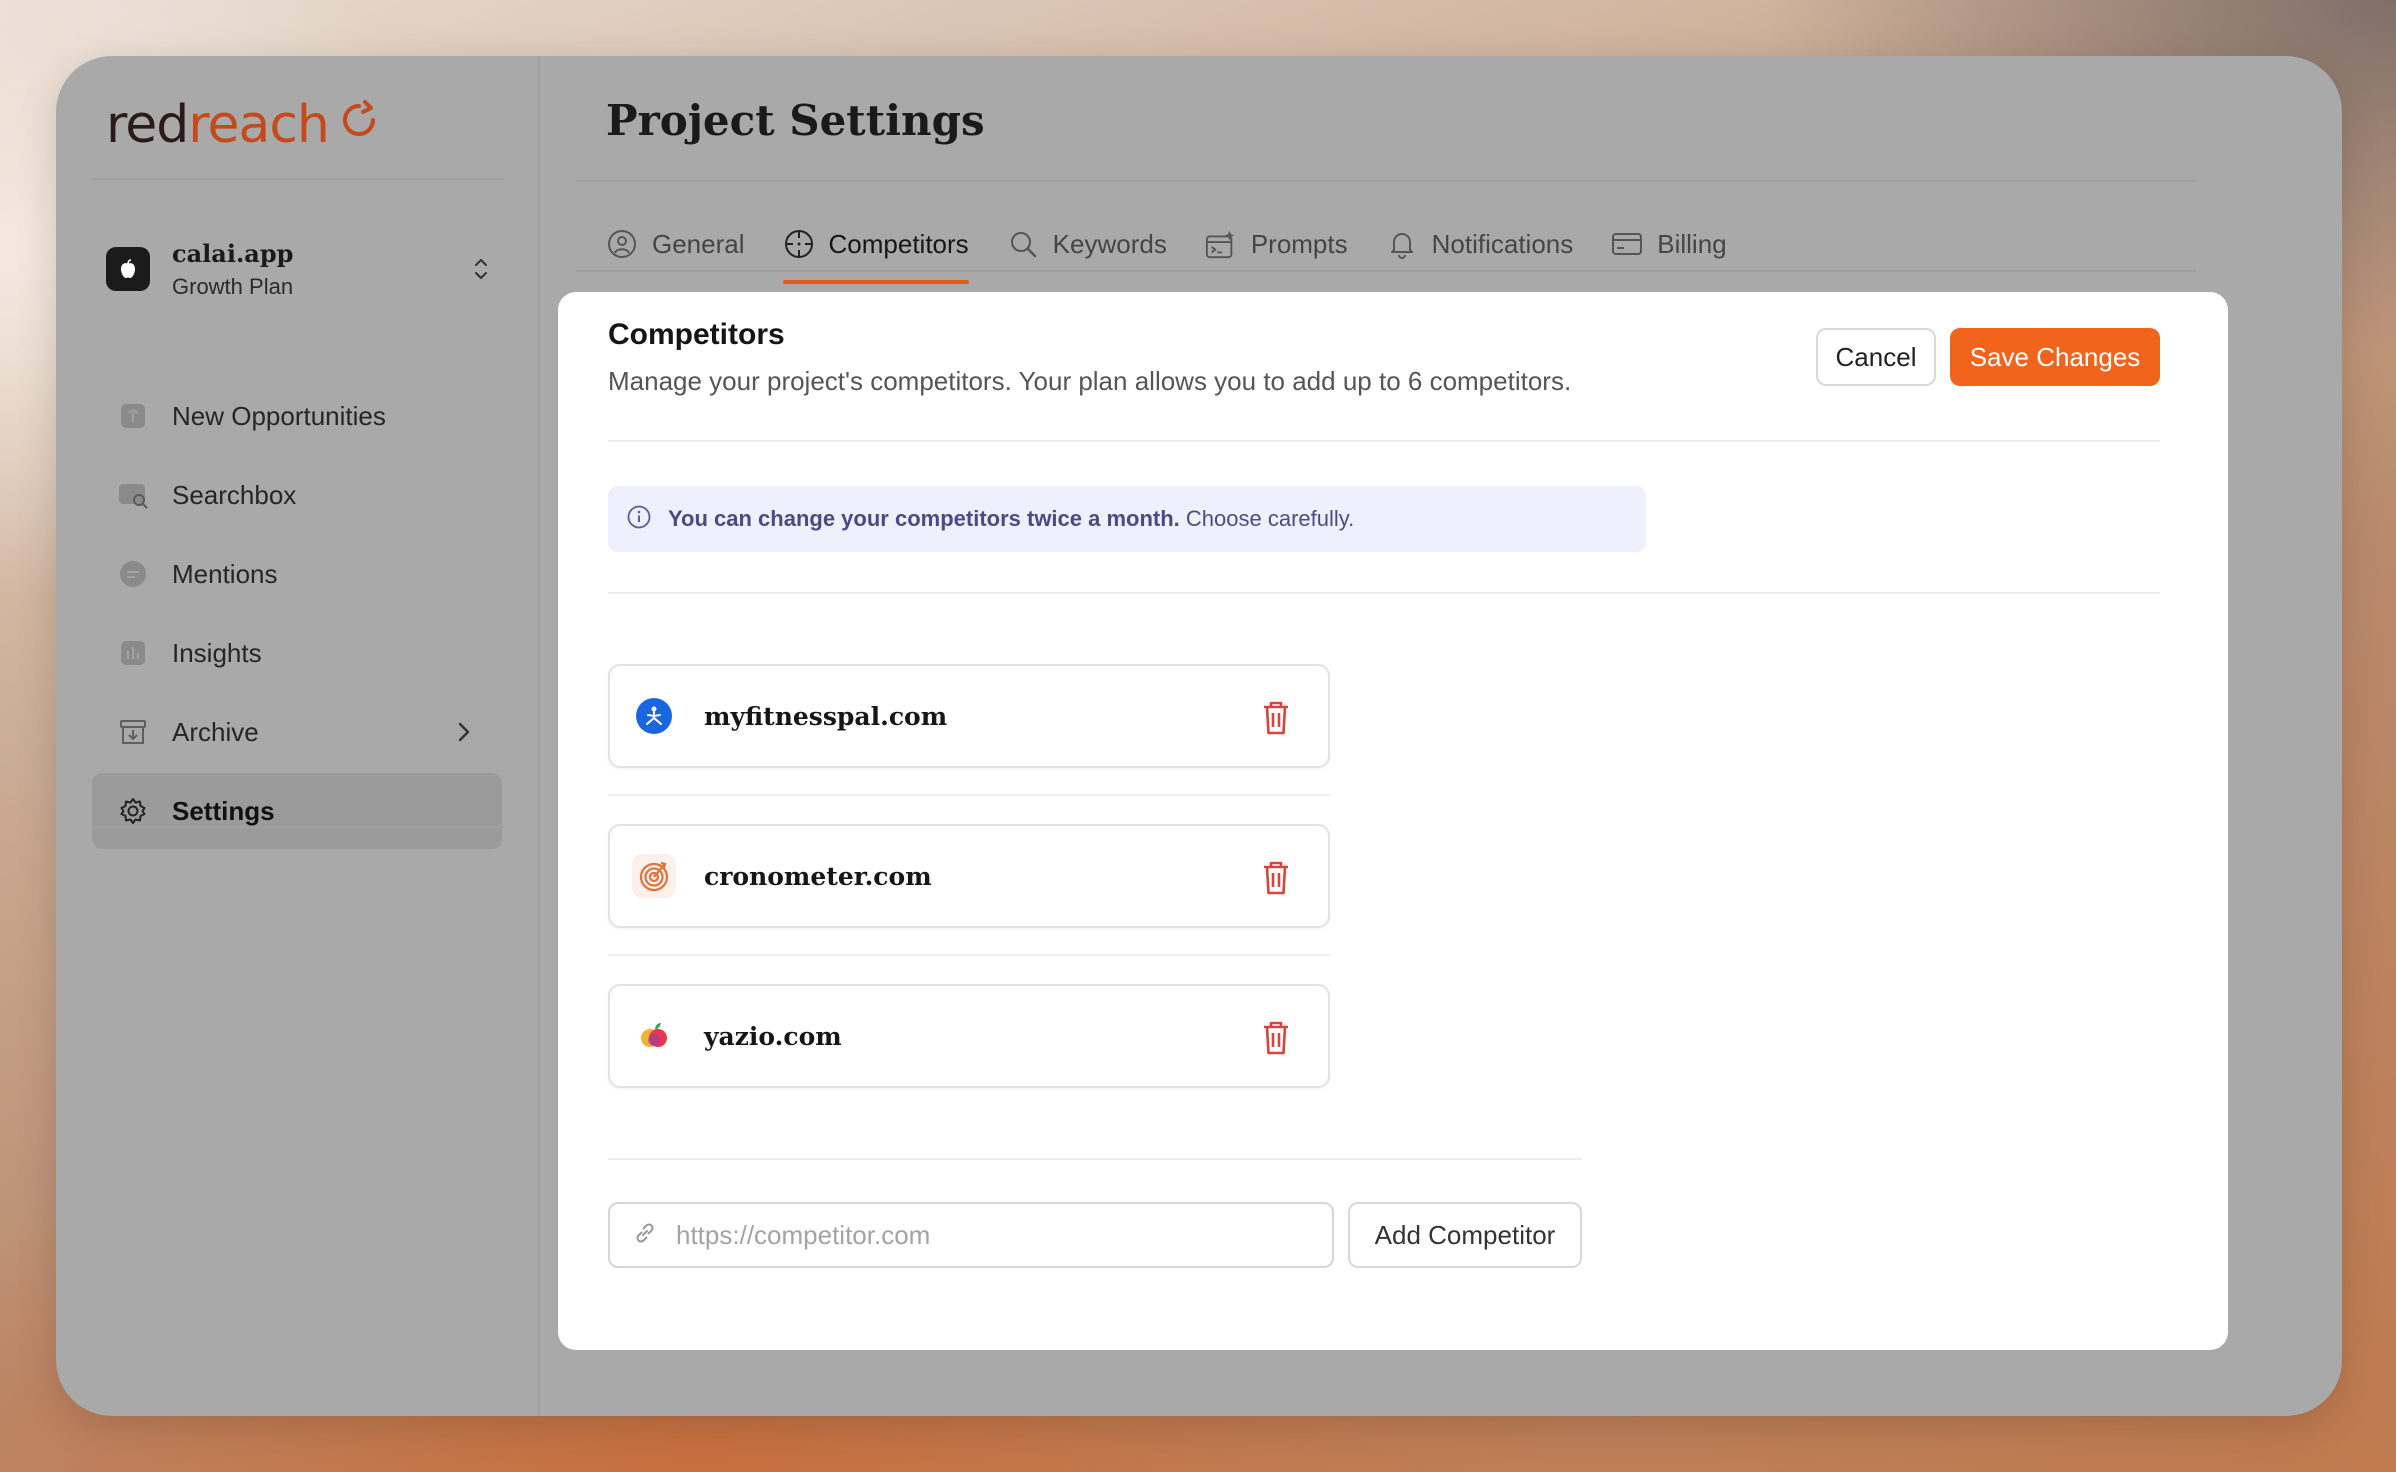 The width and height of the screenshot is (2396, 1472). Describe the element at coordinates (133, 732) in the screenshot. I see `archive-icon` at that location.